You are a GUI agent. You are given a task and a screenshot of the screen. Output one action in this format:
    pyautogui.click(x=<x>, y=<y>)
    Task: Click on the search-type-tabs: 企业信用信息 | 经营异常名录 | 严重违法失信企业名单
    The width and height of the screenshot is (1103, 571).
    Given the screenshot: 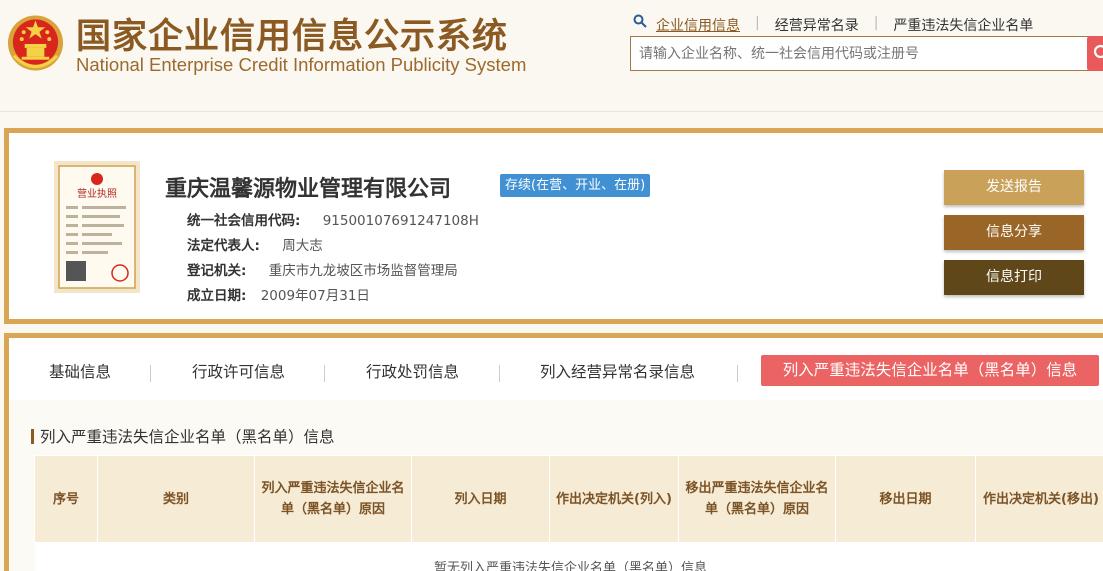 What is the action you would take?
    pyautogui.click(x=844, y=25)
    